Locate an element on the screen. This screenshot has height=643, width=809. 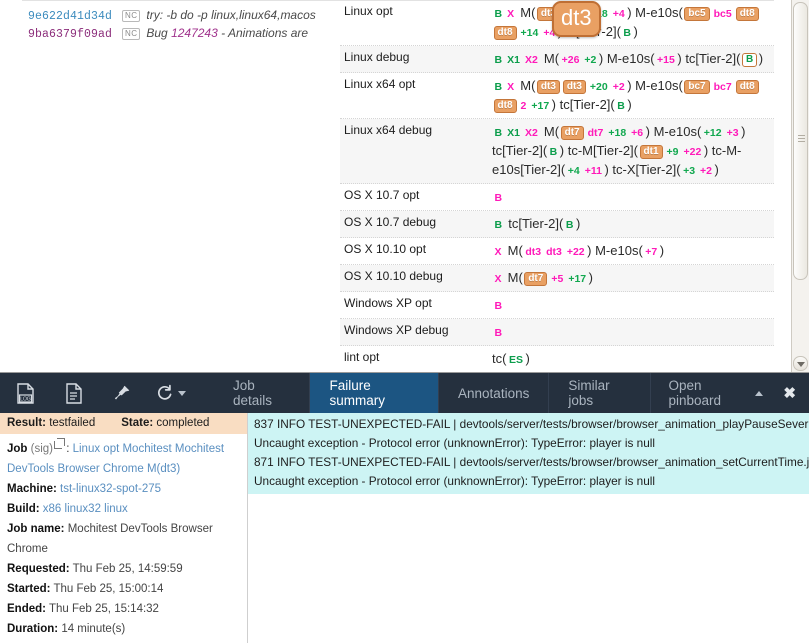
job-result-chip: +7 is located at coordinates (651, 252).